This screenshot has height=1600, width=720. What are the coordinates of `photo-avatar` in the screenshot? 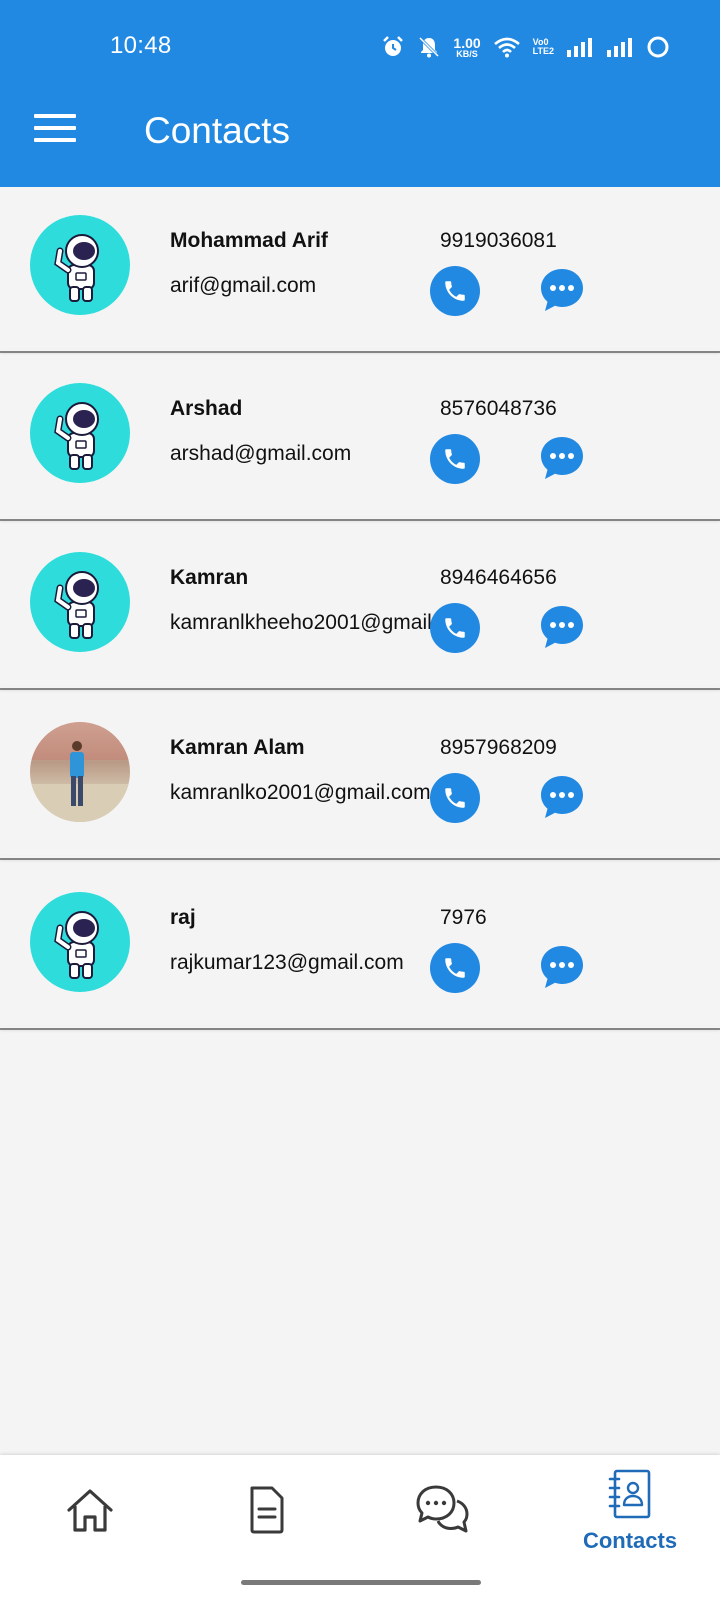 It's located at (80, 772).